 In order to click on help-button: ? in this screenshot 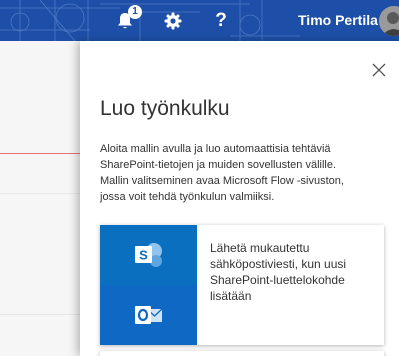, I will do `click(221, 20)`.